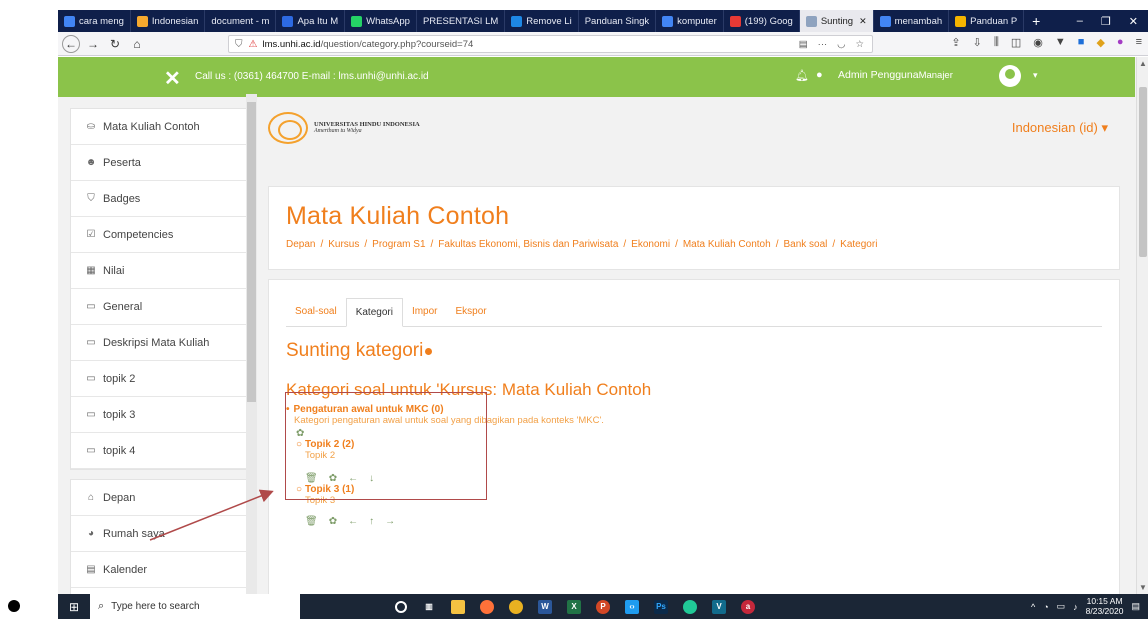  I want to click on library-icon: ⫼, so click(996, 42).